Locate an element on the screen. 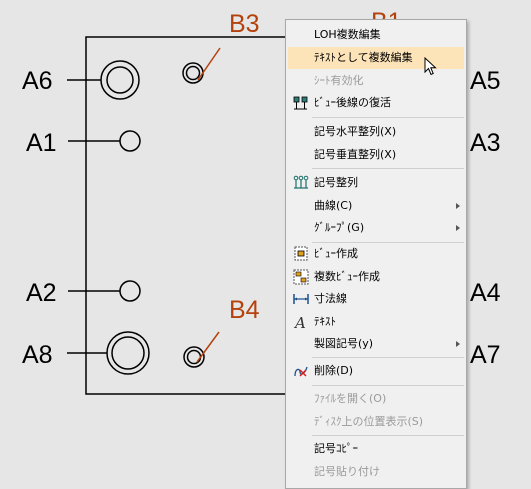 Image resolution: width=531 pixels, height=489 pixels. label-a3: A3 is located at coordinates (485, 143).